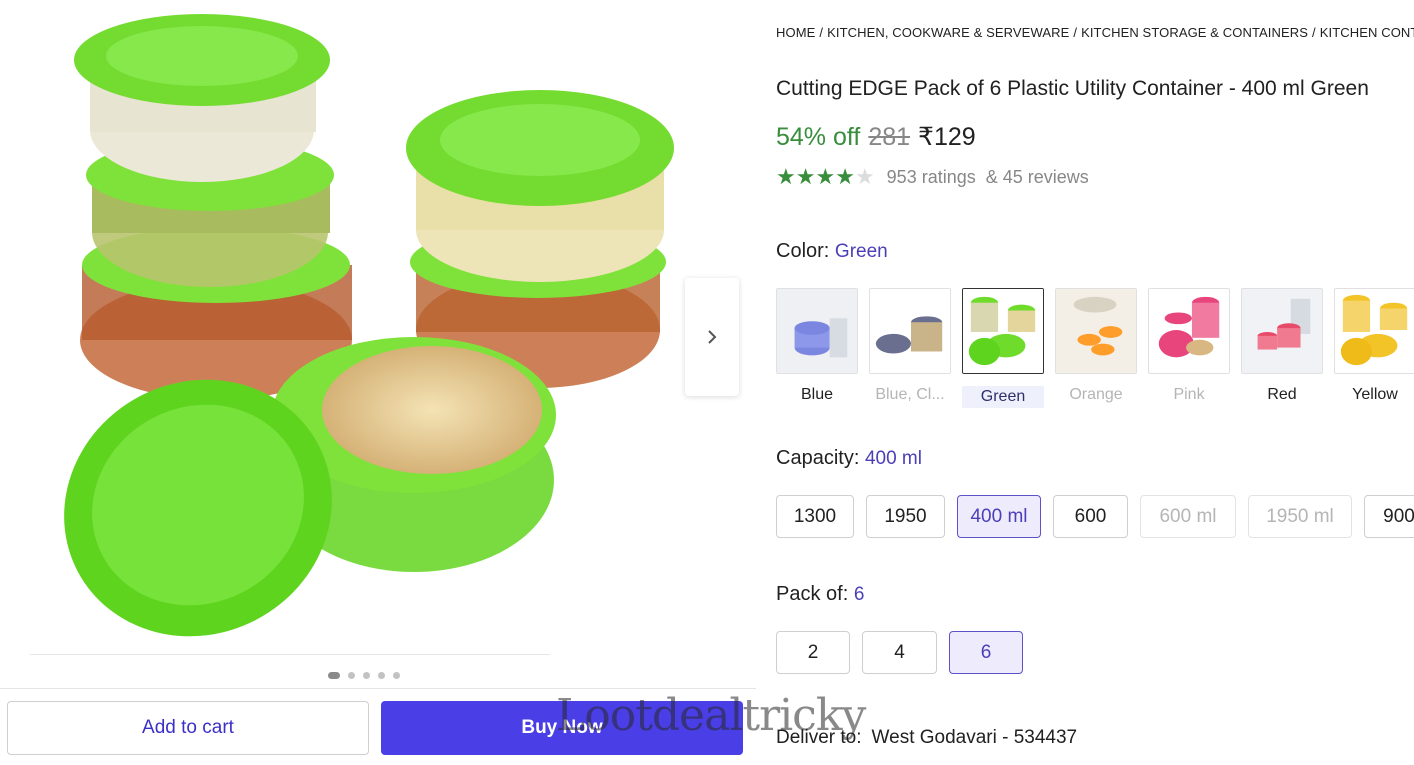 This screenshot has height=765, width=1414. Describe the element at coordinates (1389, 516) in the screenshot. I see `capacity-option: 900` at that location.